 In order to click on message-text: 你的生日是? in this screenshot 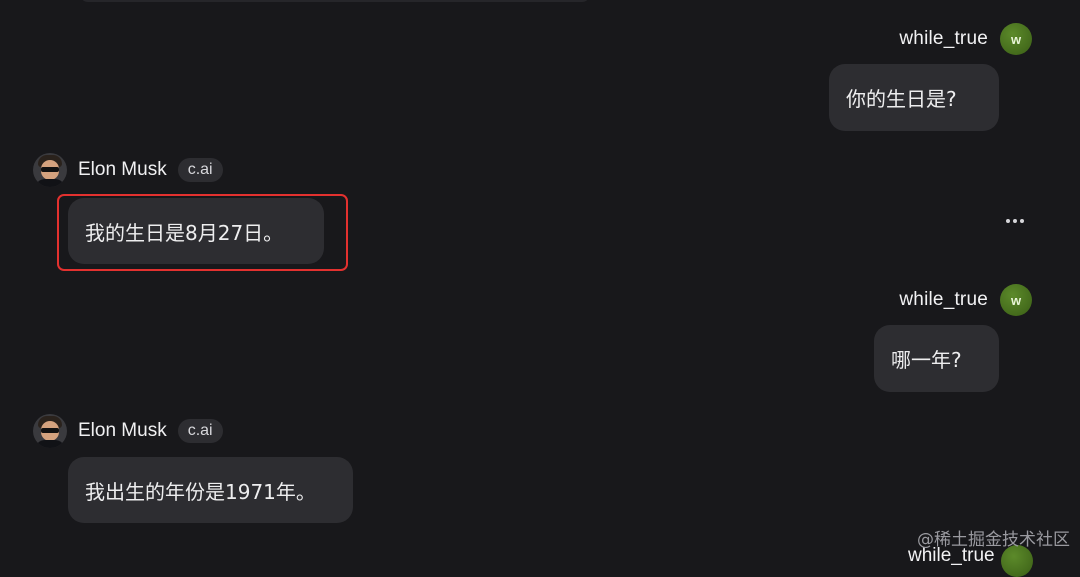, I will do `click(901, 99)`.